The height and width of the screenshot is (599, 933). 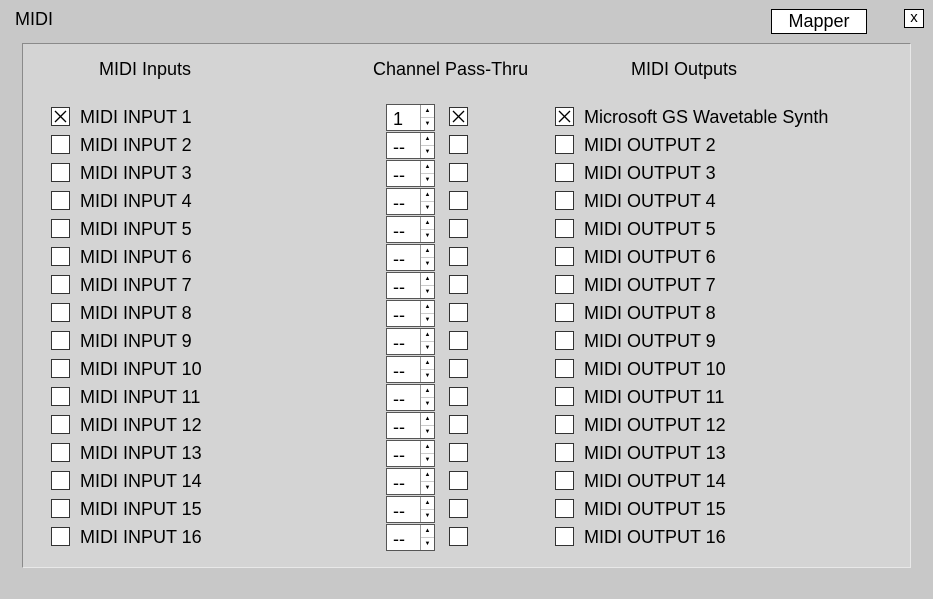 I want to click on close-button: x, so click(x=914, y=18).